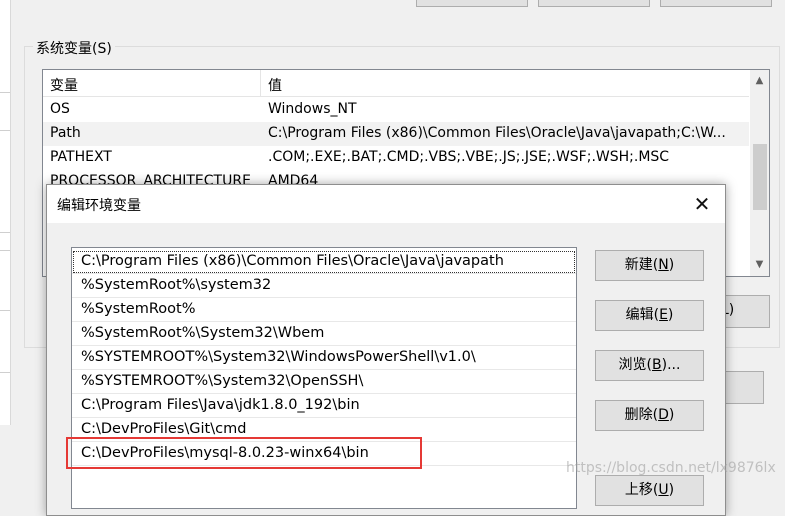 The image size is (785, 516). What do you see at coordinates (760, 177) in the screenshot?
I see `scrollbar-thumb` at bounding box center [760, 177].